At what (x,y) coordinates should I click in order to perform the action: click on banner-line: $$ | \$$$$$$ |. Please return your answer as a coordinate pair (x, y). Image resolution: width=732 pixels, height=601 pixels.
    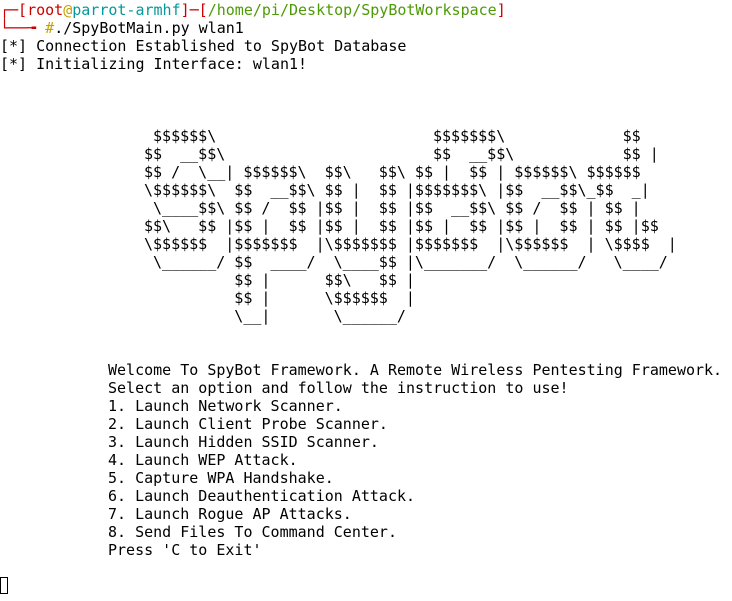
    Looking at the image, I should click on (279, 298).